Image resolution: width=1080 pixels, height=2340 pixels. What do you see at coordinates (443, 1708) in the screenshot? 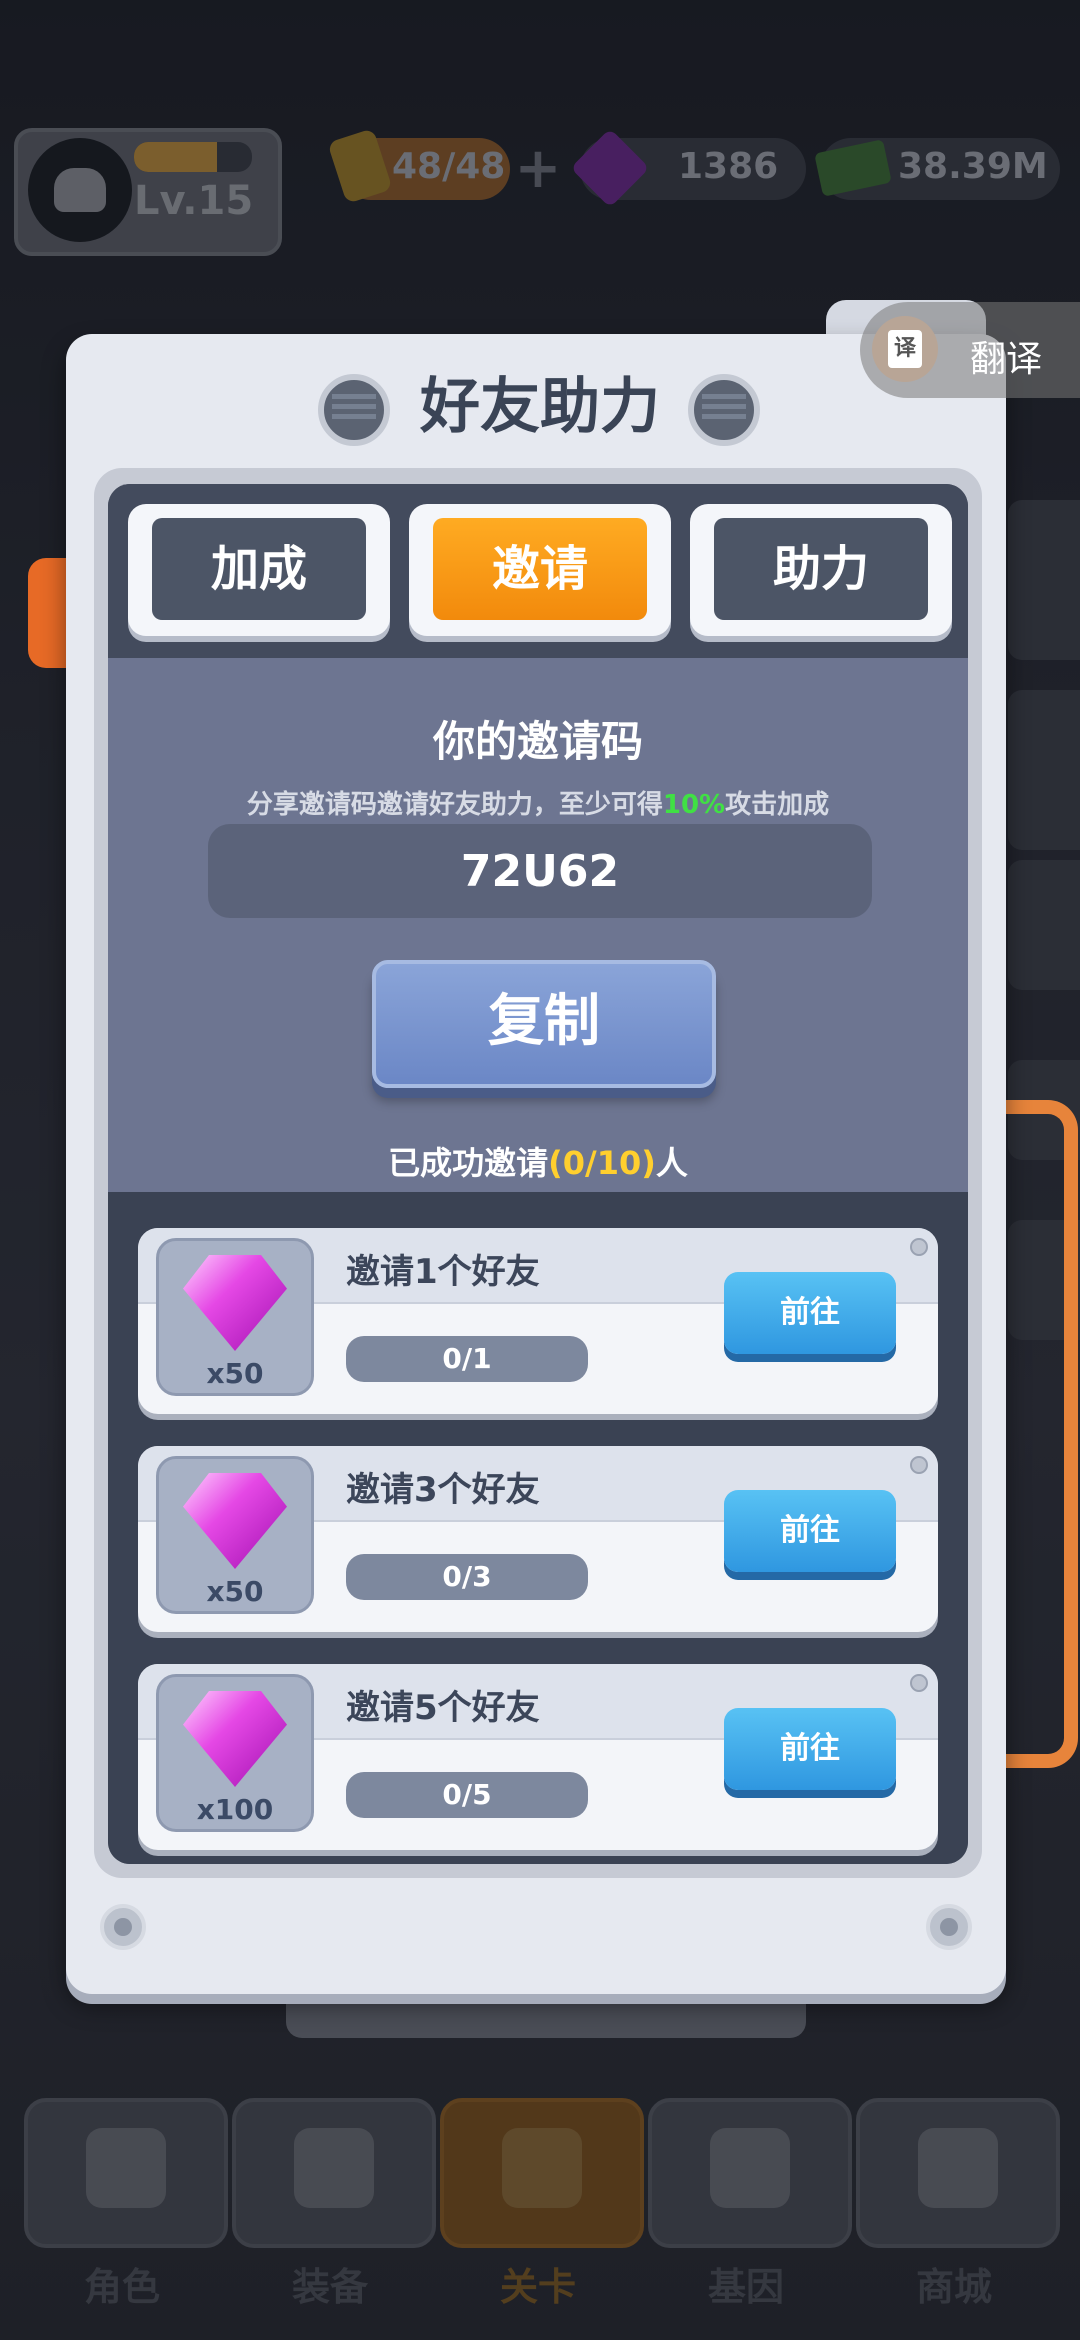
I see `reward-title: 邀请5个好友` at bounding box center [443, 1708].